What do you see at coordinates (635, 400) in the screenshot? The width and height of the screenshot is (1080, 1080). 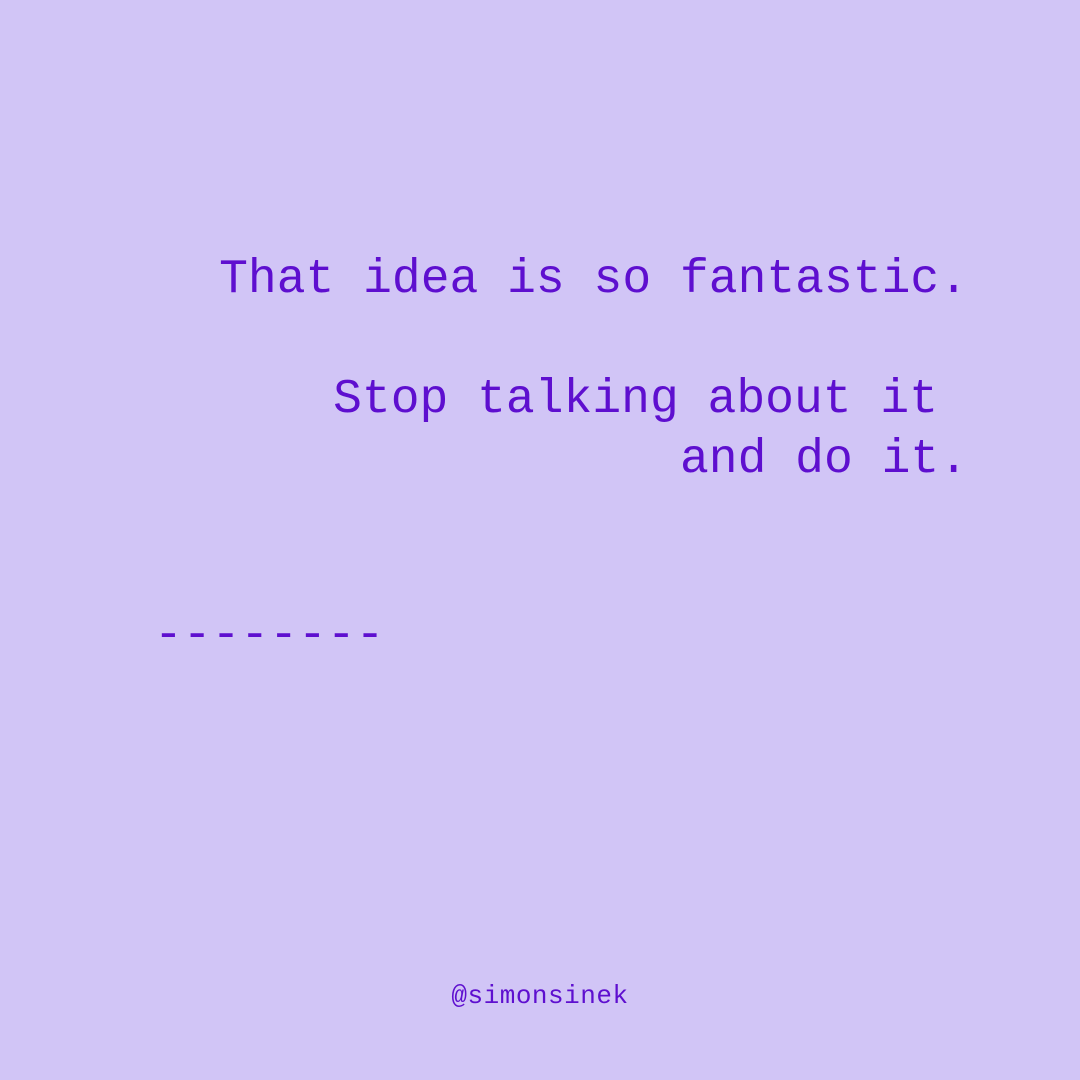 I see `quote-line-2: Stop talking about it` at bounding box center [635, 400].